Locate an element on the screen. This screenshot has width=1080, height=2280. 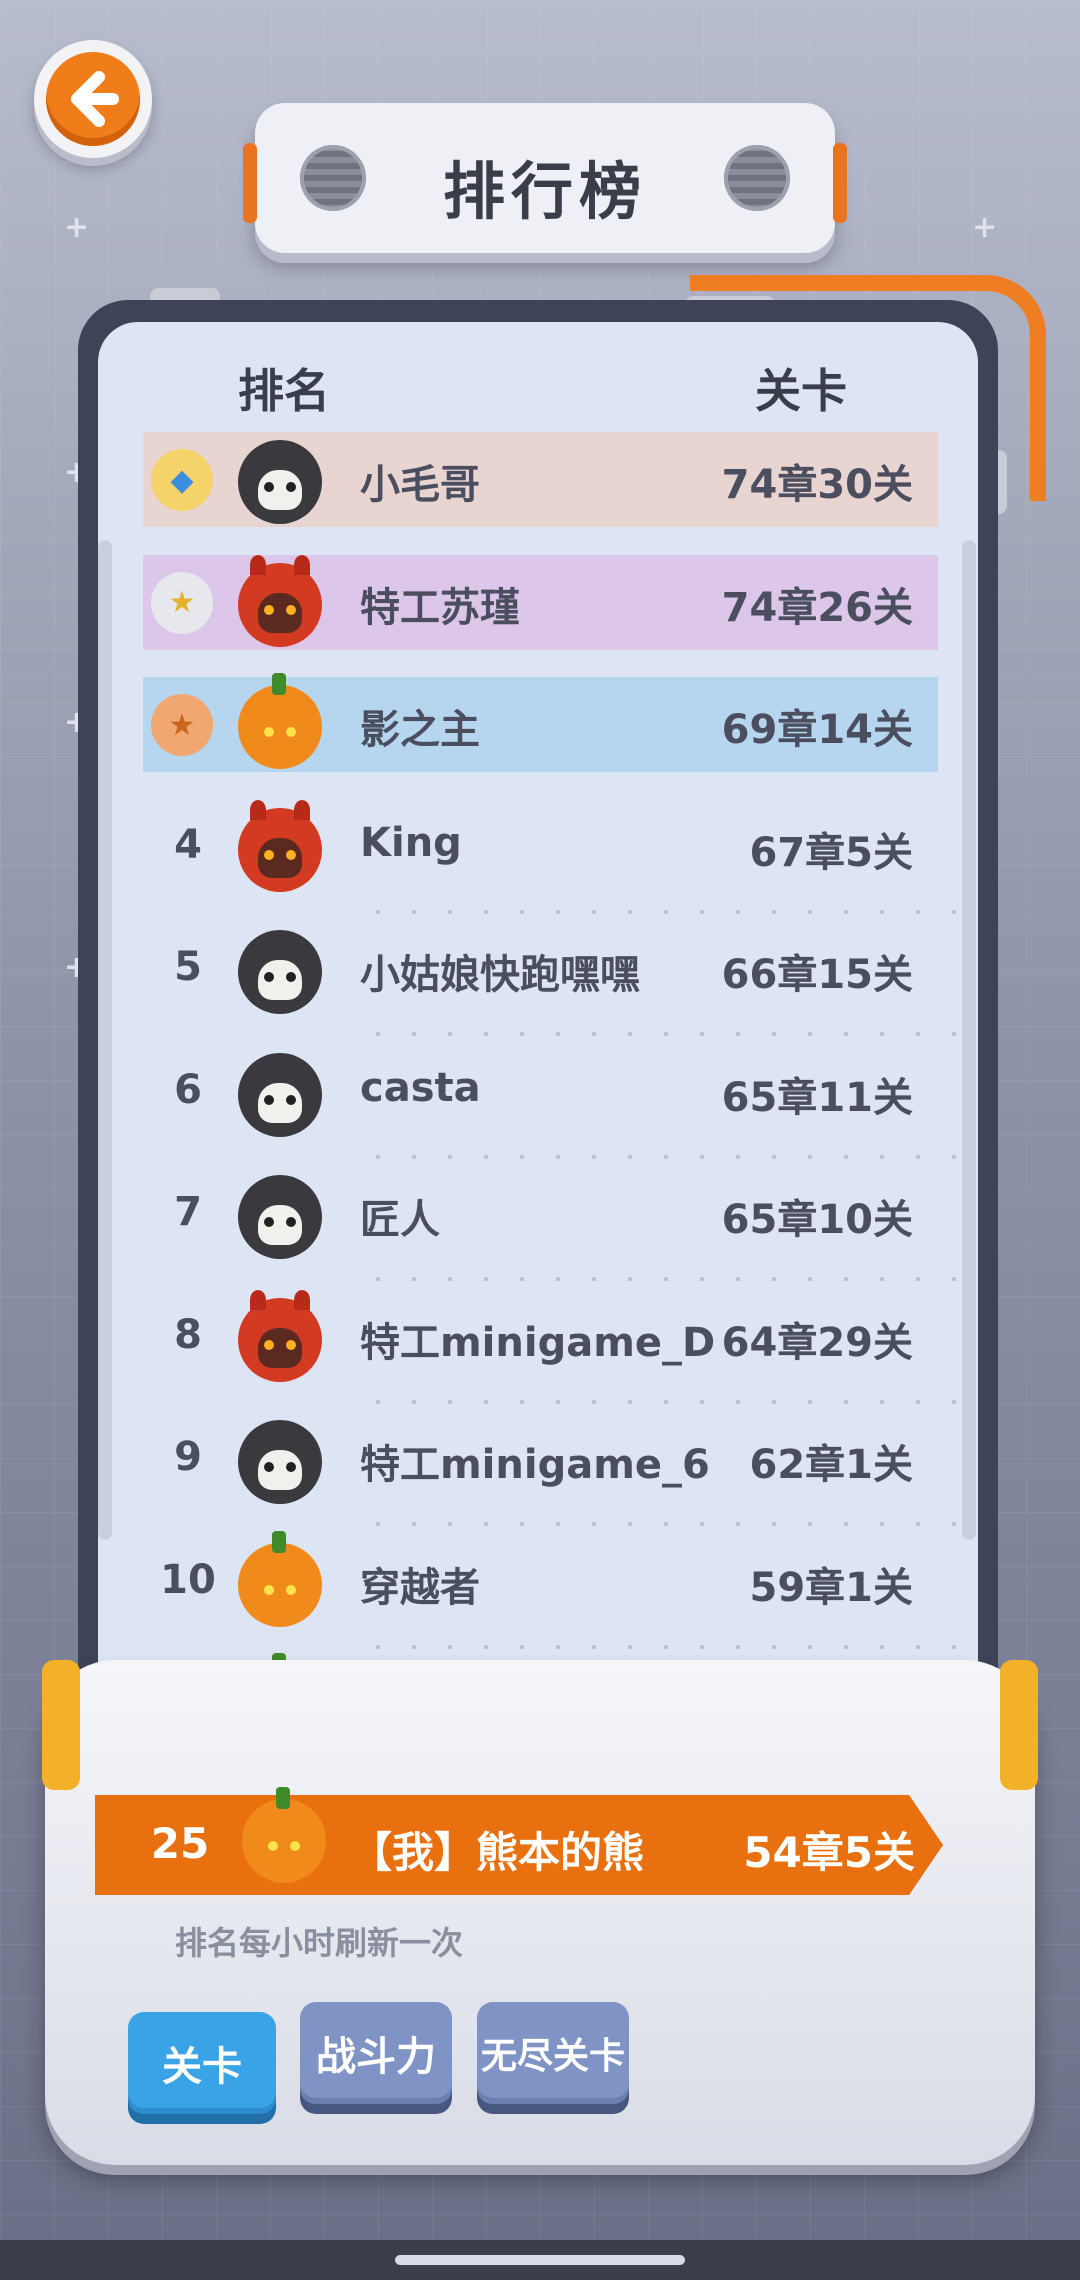
level-score: 65章11关 is located at coordinates (817, 1097).